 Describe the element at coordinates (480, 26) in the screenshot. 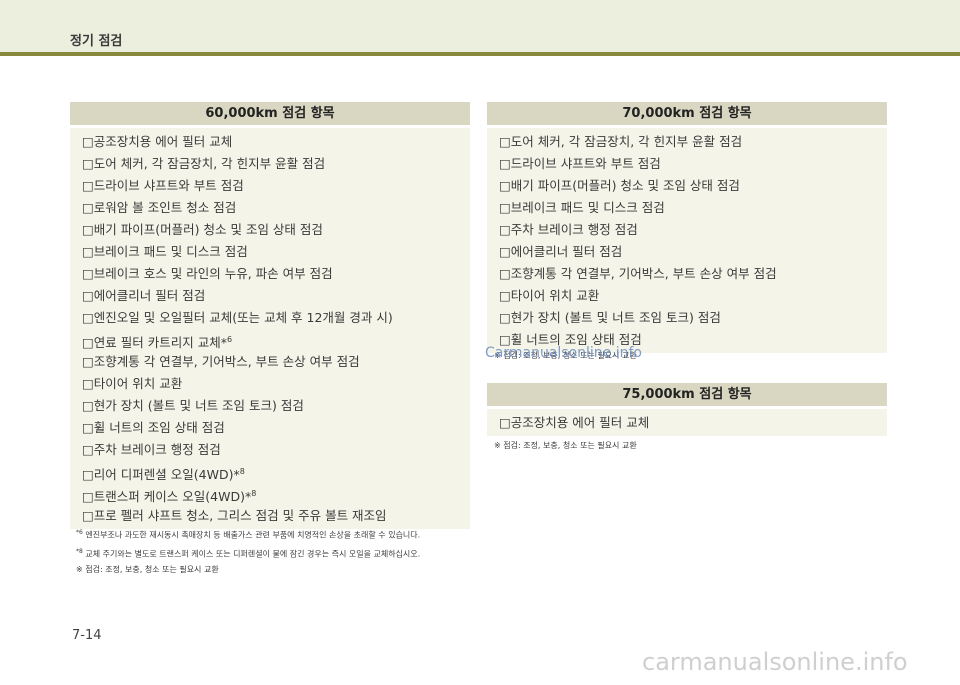

I see `page-header: 정기 점검` at that location.